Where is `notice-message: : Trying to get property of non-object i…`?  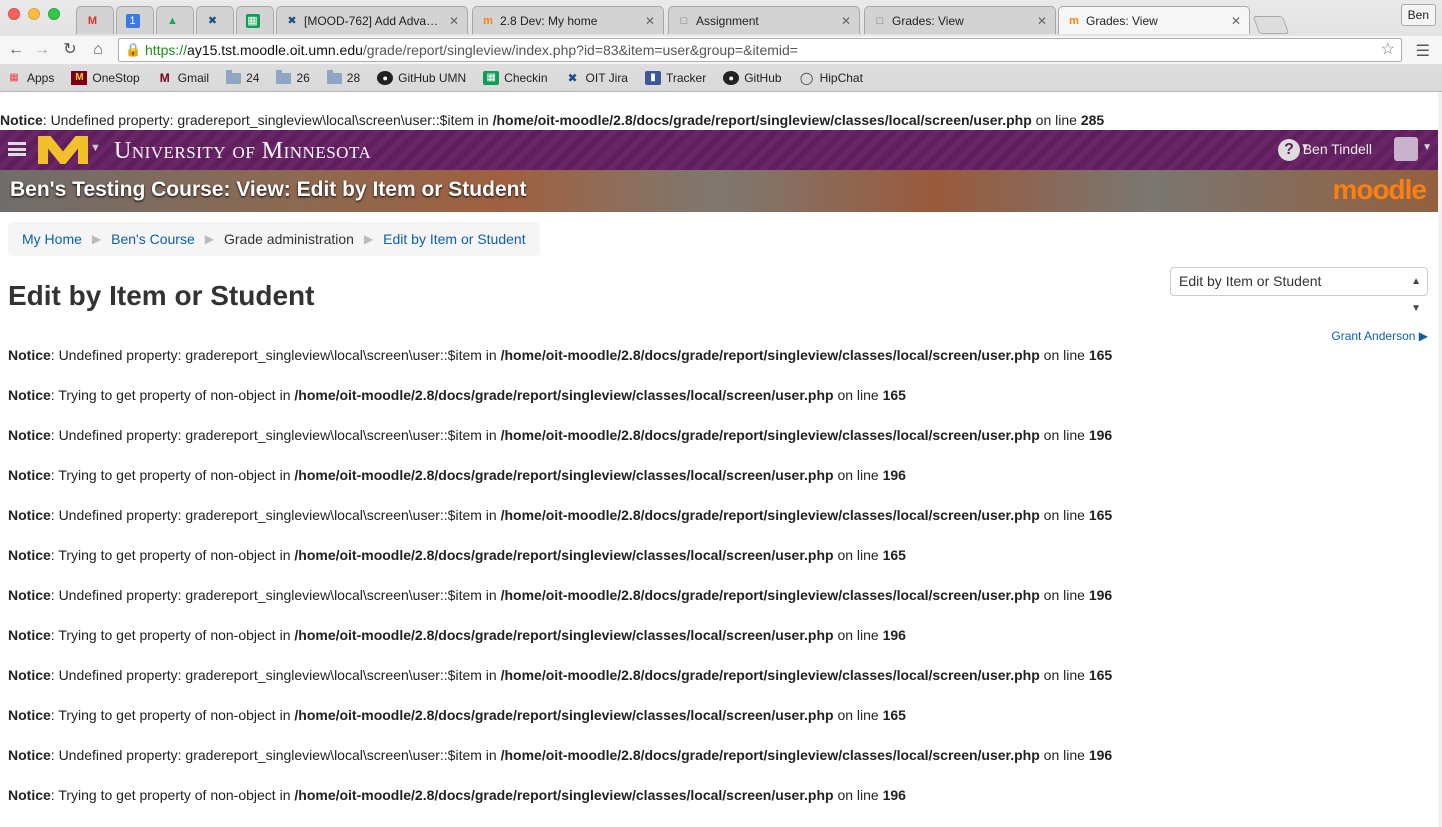 notice-message: : Trying to get property of non-object i… is located at coordinates (172, 555).